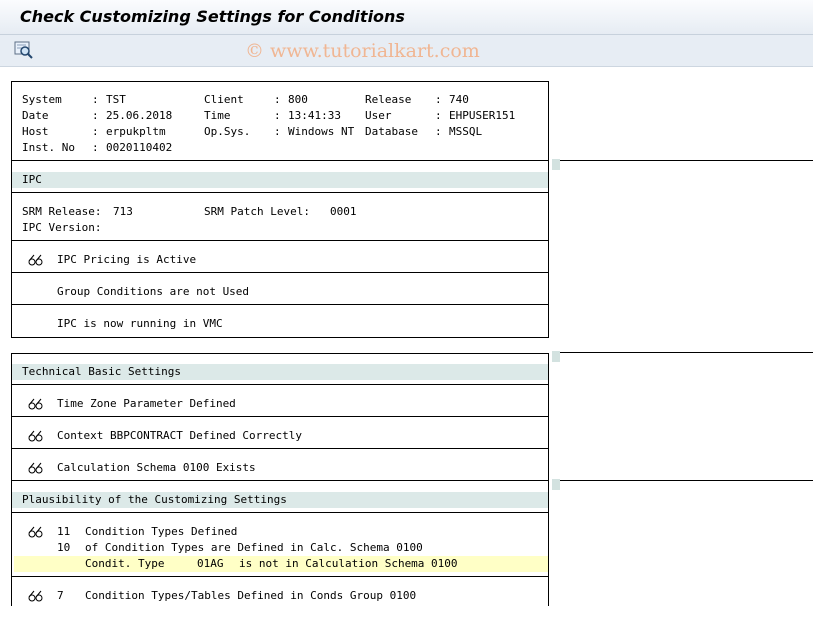  Describe the element at coordinates (24, 50) in the screenshot. I see `magnifier-icon` at that location.